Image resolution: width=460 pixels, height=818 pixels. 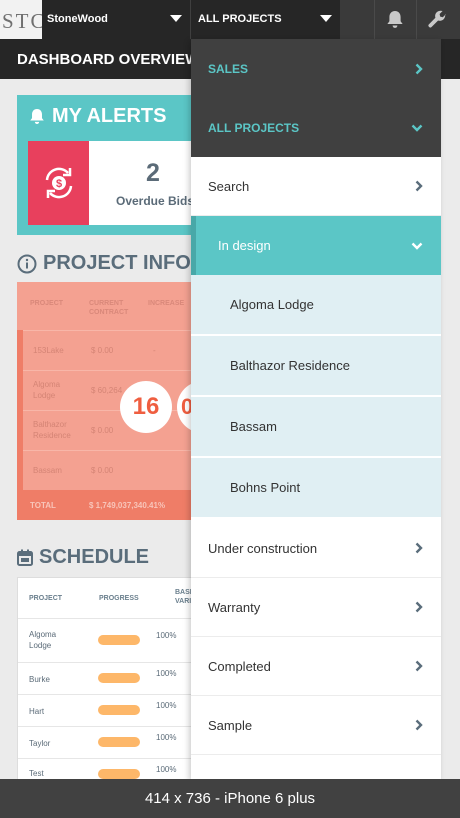 I want to click on notifications-button, so click(x=394, y=19).